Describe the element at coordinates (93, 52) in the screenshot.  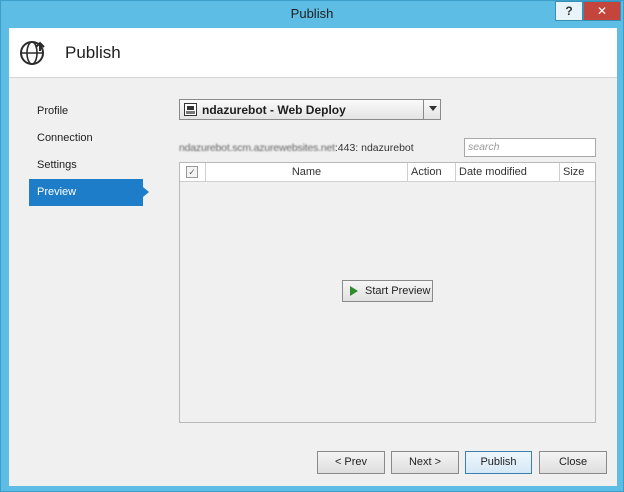
I see `header-title: Publish` at that location.